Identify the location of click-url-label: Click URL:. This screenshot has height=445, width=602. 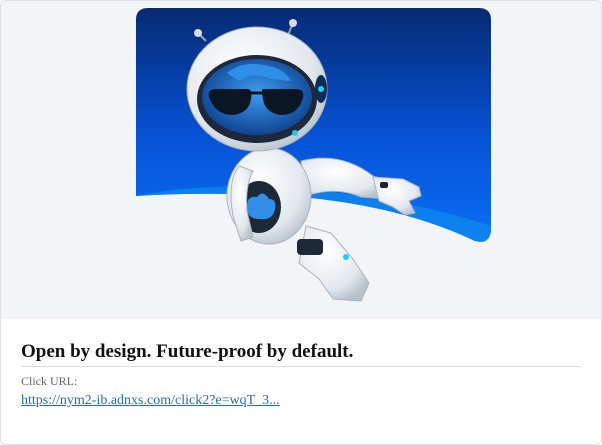
(49, 381).